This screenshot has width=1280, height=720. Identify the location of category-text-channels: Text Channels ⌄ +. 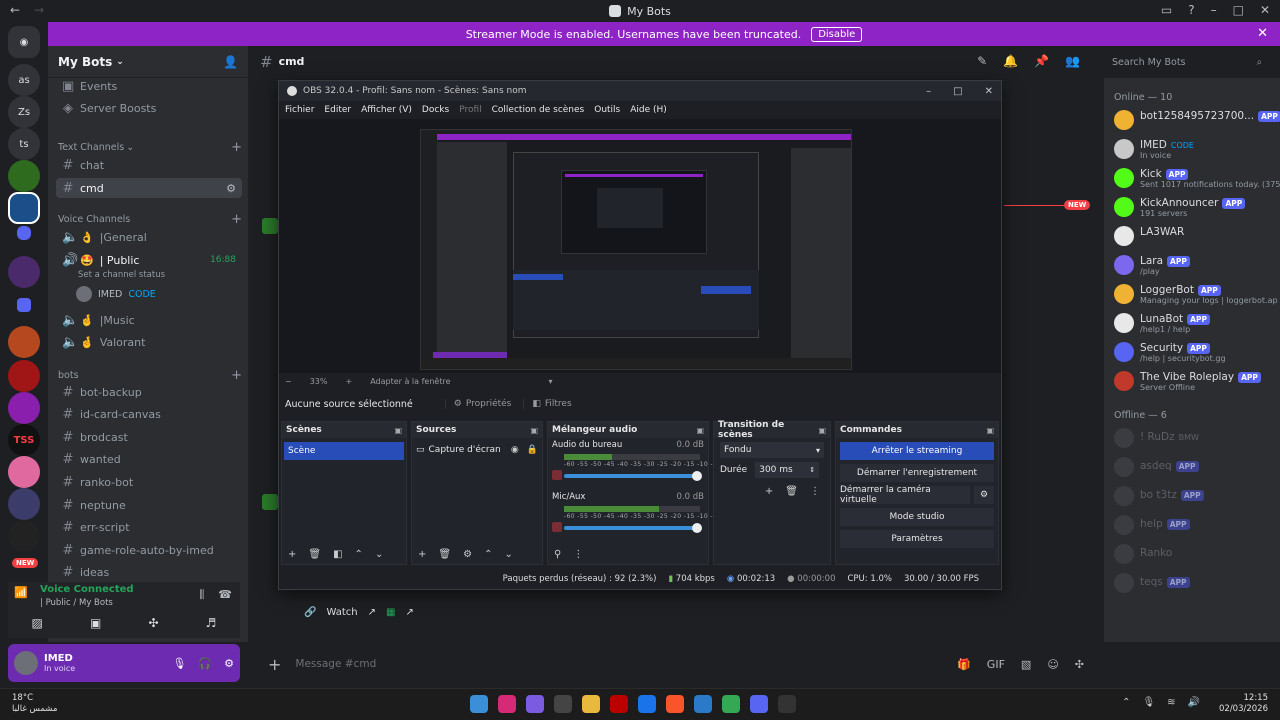
(150, 147).